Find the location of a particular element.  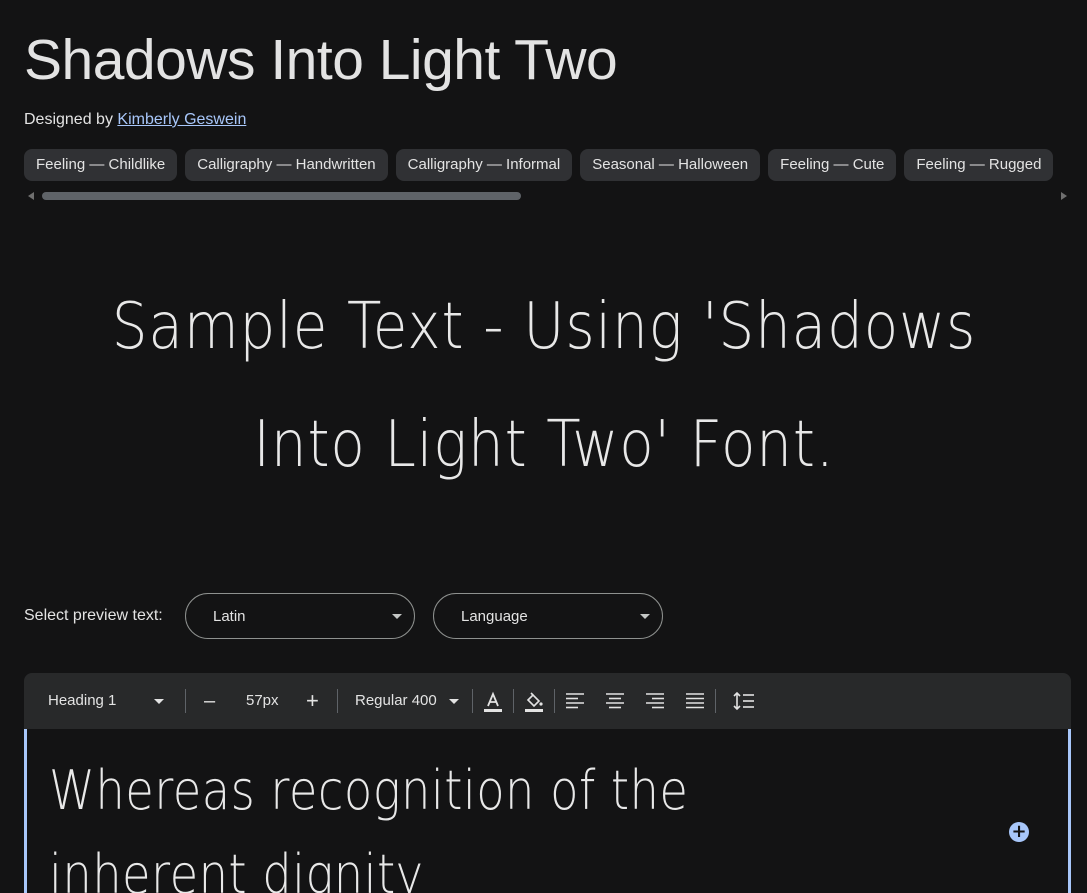

decrease-size-button: – is located at coordinates (209, 701).